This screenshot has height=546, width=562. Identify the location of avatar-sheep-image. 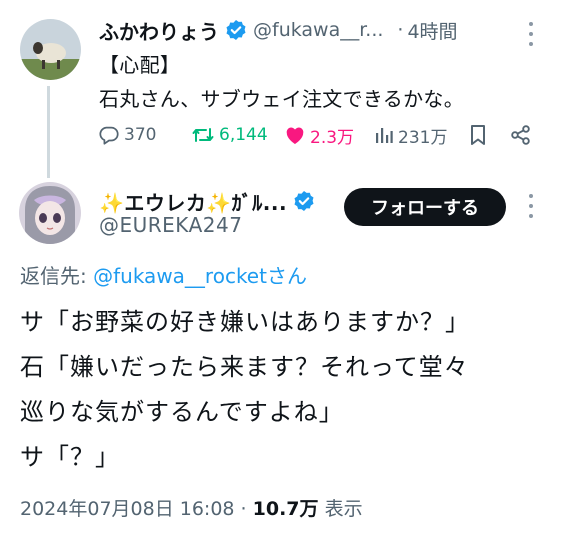
(50, 49).